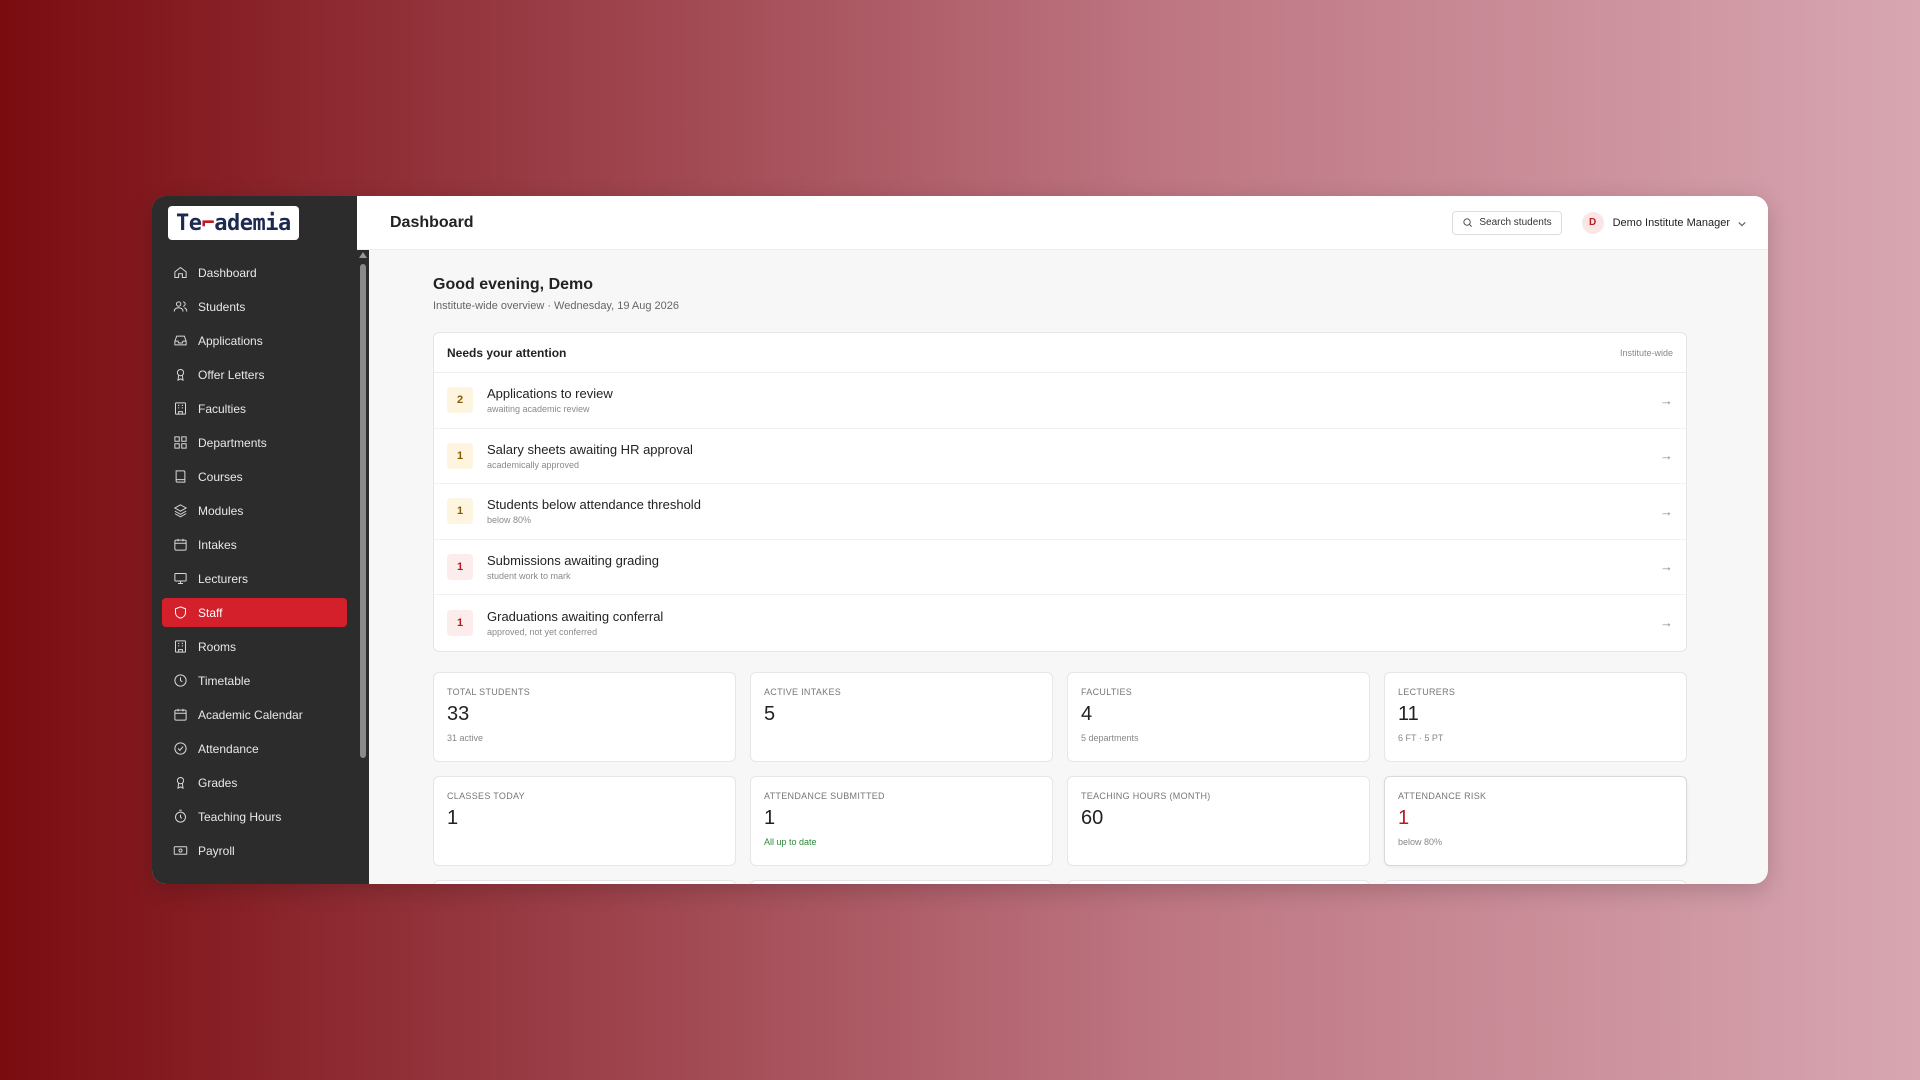 This screenshot has width=1920, height=1080. I want to click on sidebar-item-label: Offer Letters, so click(231, 374).